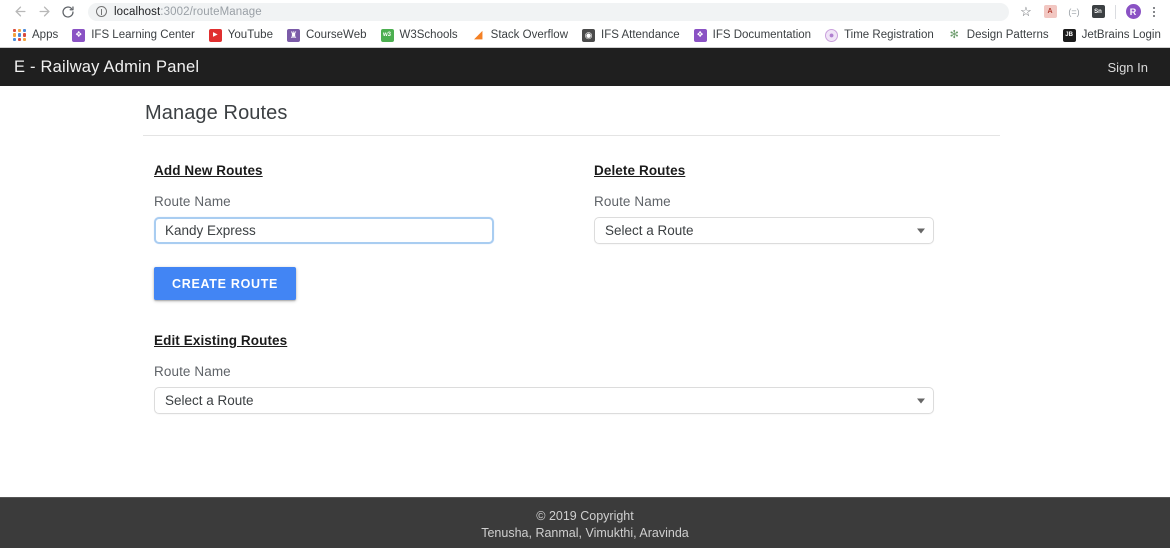  Describe the element at coordinates (221, 340) in the screenshot. I see `edit-routes-heading: Edit Existing Routes` at that location.